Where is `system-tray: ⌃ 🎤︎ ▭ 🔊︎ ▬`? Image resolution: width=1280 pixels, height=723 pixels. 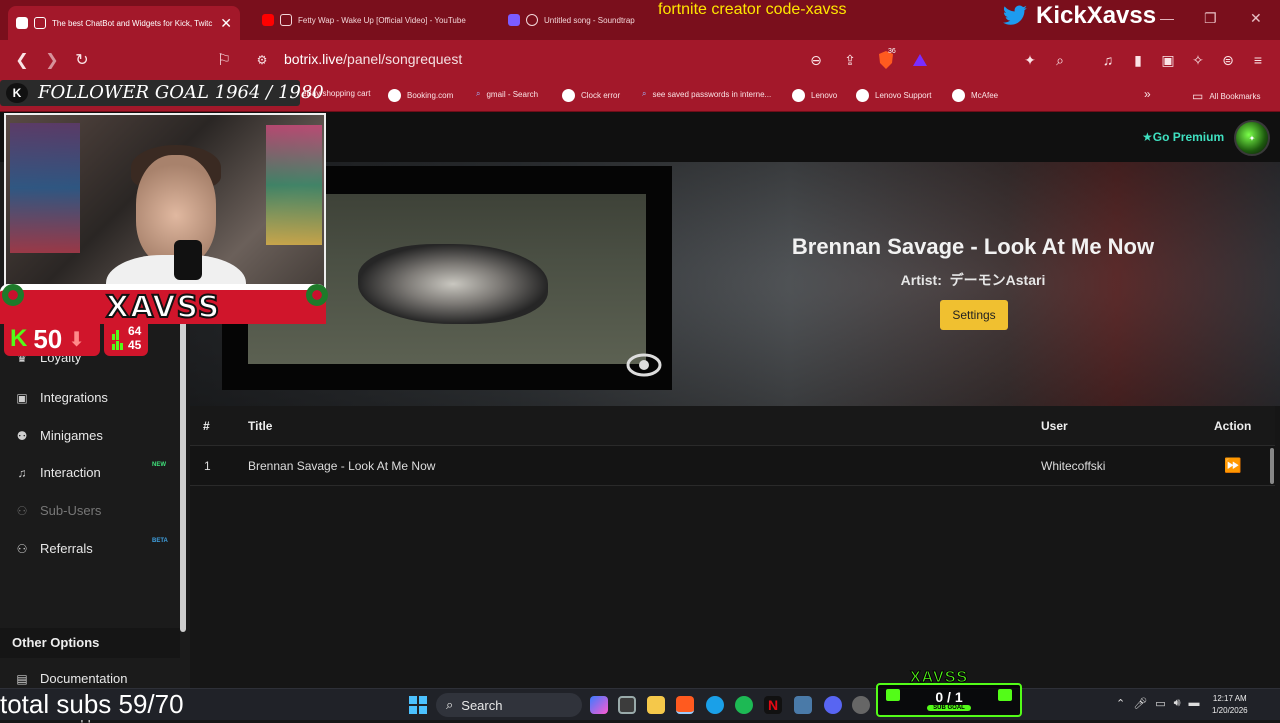
system-tray: ⌃ 🎤︎ ▭ 🔊︎ ▬ is located at coordinates (1158, 703).